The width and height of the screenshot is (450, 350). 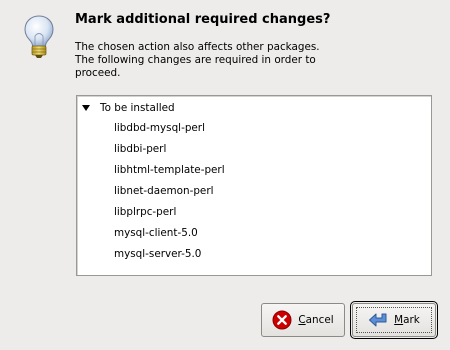 I want to click on cancel-icon, so click(x=282, y=320).